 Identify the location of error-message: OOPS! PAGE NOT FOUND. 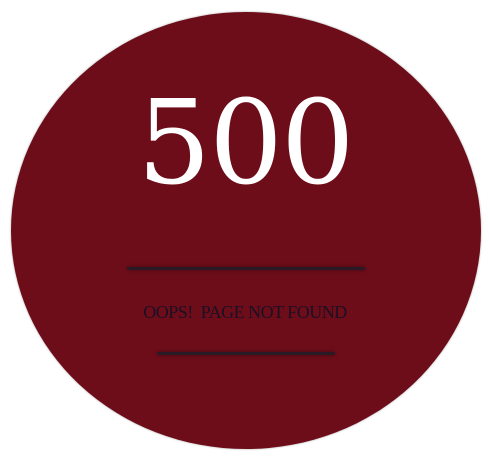
(245, 312).